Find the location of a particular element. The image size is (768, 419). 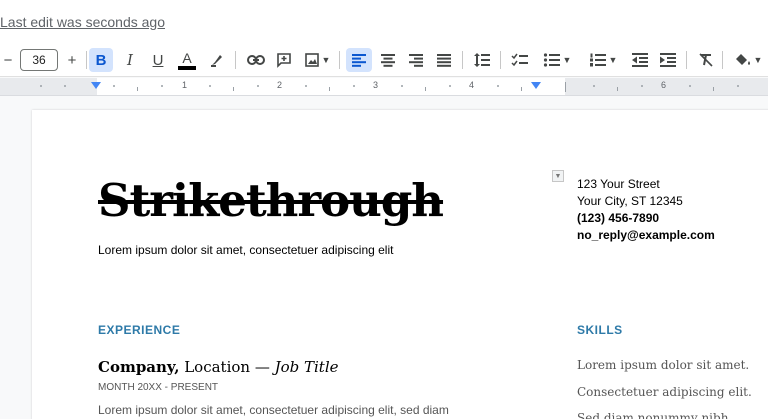

ruler-number: 1 is located at coordinates (185, 85).